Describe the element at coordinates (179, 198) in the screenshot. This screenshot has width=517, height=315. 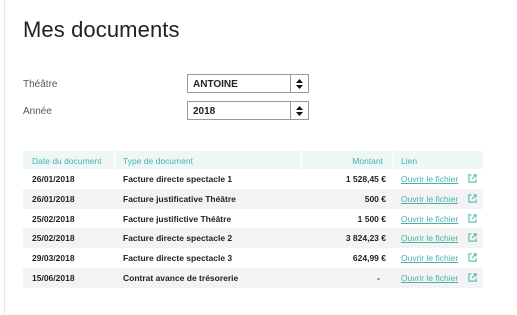
I see `cell-type: Facture justificative Théâtre` at that location.